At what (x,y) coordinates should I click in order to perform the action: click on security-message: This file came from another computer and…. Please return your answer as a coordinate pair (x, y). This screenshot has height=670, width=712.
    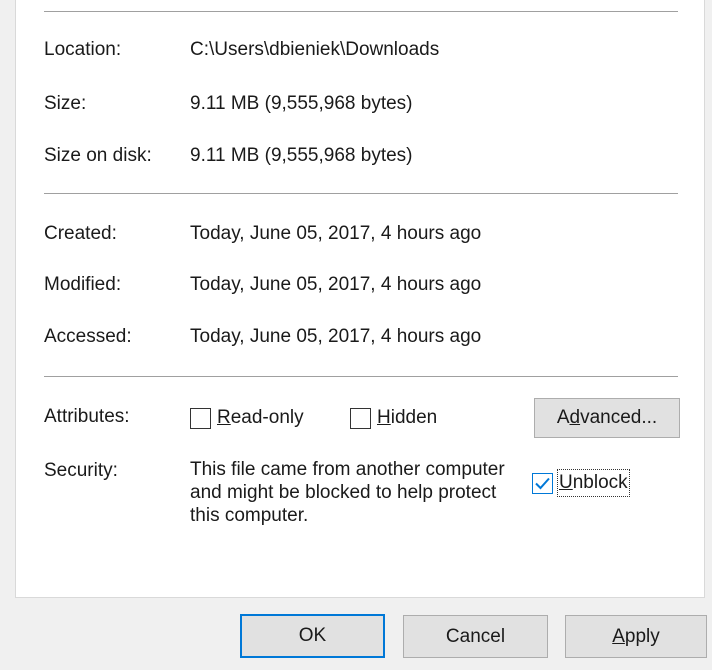
    Looking at the image, I should click on (347, 492).